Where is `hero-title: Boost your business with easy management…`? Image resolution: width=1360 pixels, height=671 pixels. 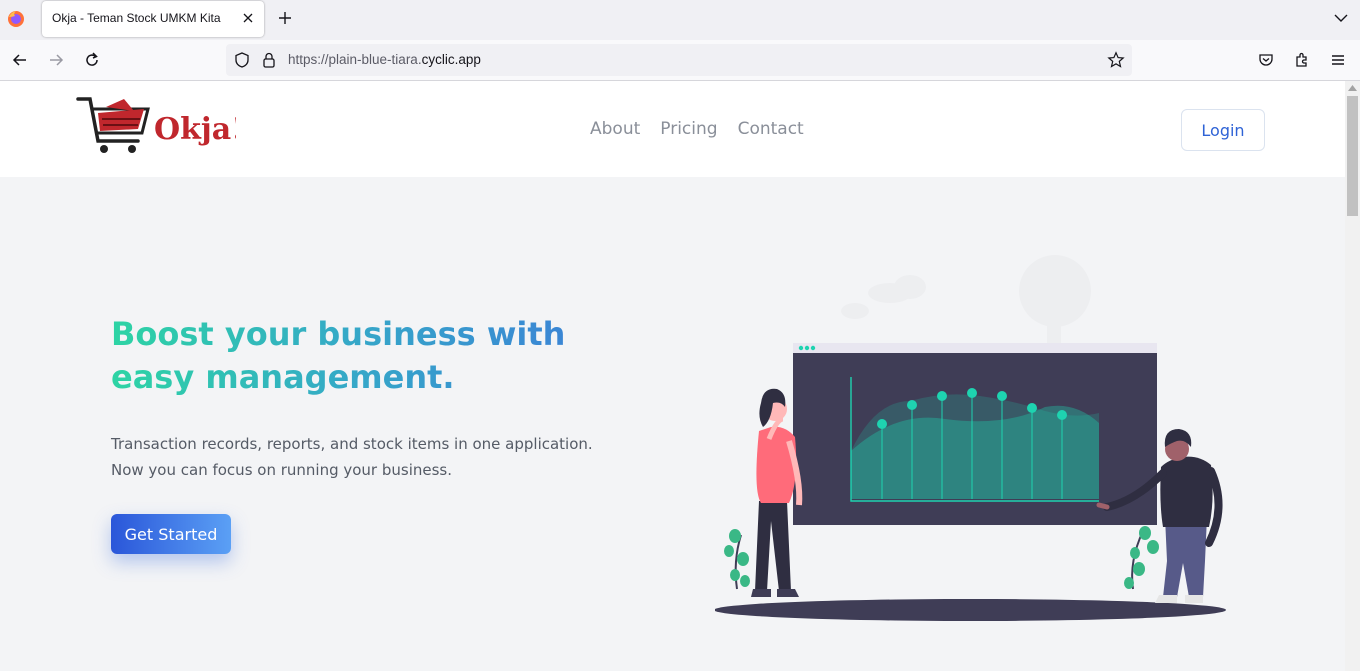
hero-title: Boost your business with easy management… is located at coordinates (351, 356).